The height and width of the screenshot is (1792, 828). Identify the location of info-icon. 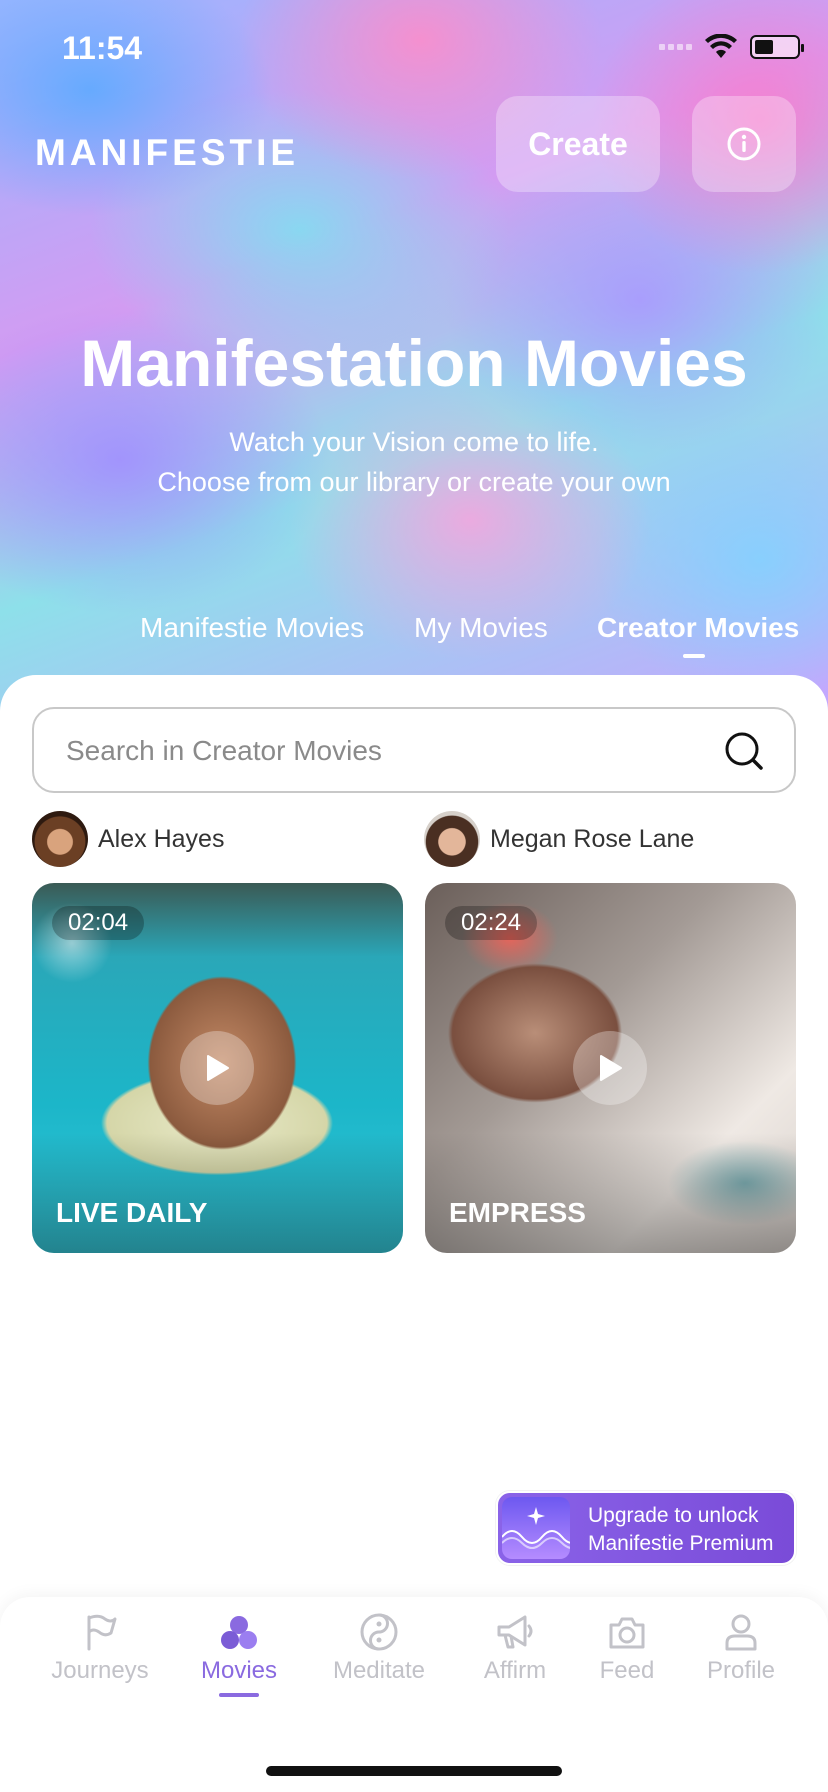
(744, 144).